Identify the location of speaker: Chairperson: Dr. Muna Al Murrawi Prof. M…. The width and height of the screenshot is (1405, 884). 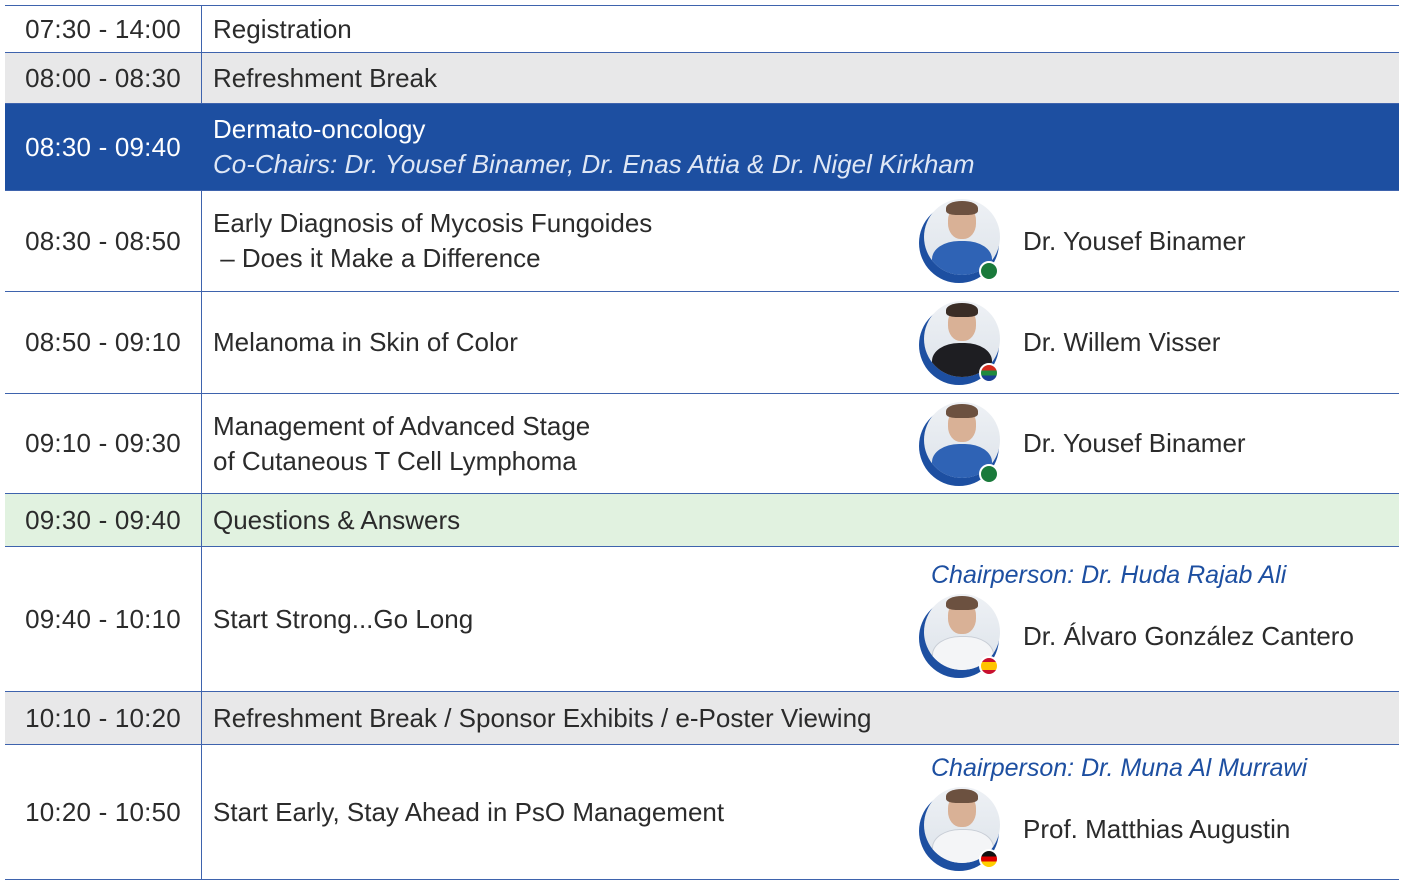
(1159, 812).